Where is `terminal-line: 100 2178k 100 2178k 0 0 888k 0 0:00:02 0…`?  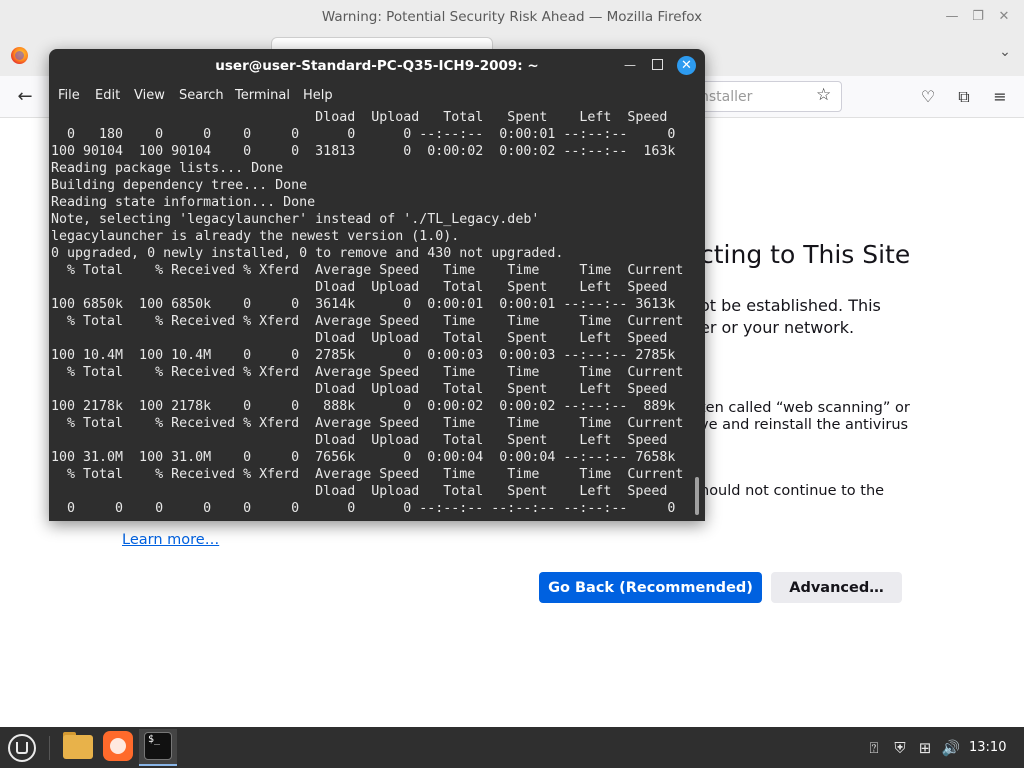 terminal-line: 100 2178k 100 2178k 0 0 888k 0 0:00:02 0… is located at coordinates (363, 406).